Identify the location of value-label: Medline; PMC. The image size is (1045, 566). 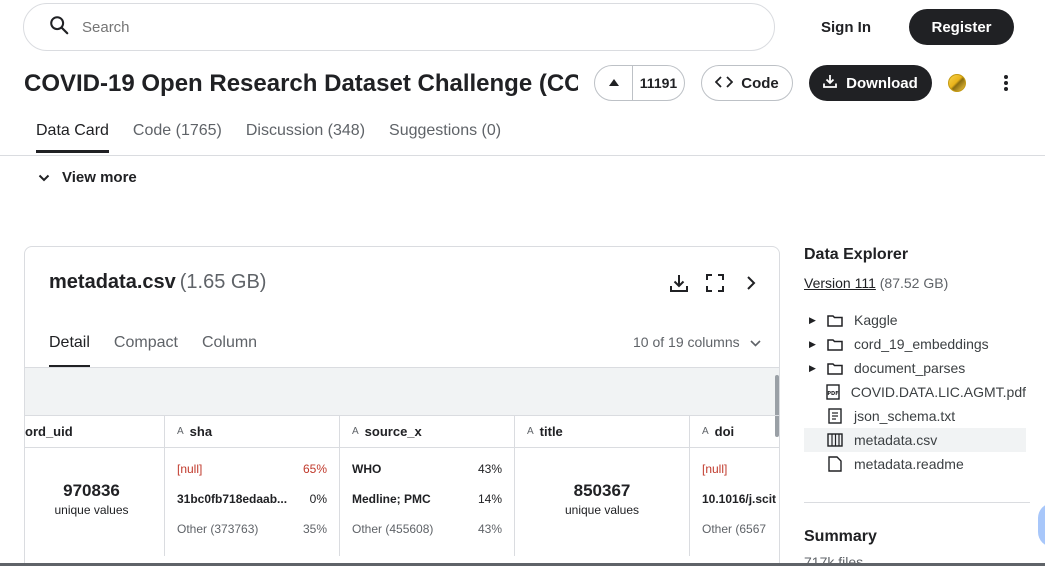
(391, 499).